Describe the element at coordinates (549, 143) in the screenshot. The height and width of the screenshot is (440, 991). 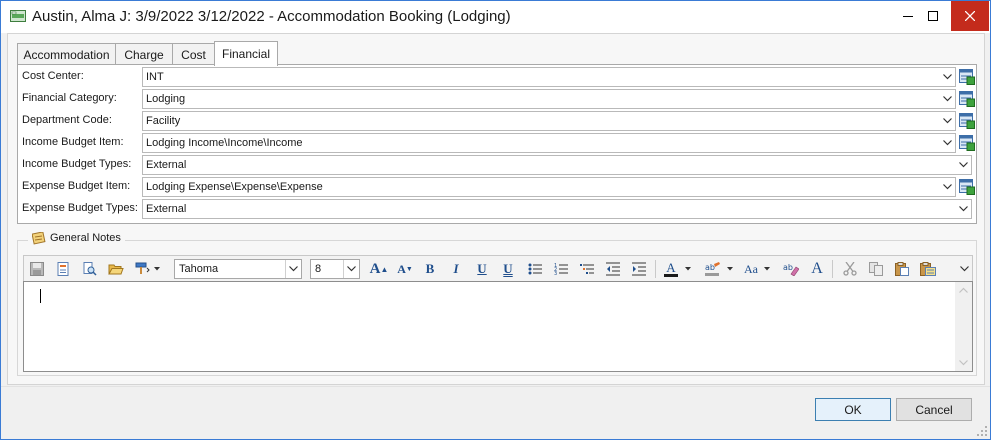
I see `income-budget-item-select: Lodging Income\Income\Income` at that location.